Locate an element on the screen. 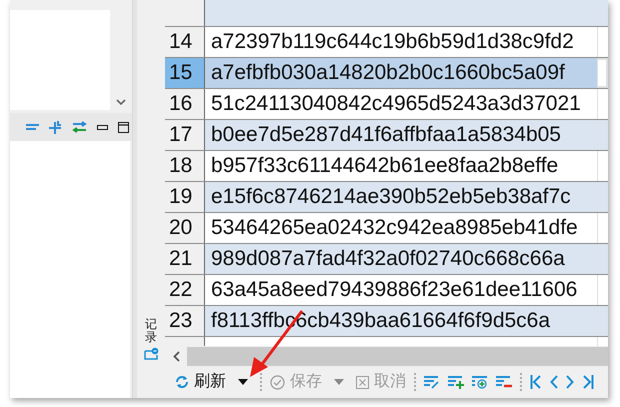 The image size is (620, 407). plus-icon is located at coordinates (55, 127).